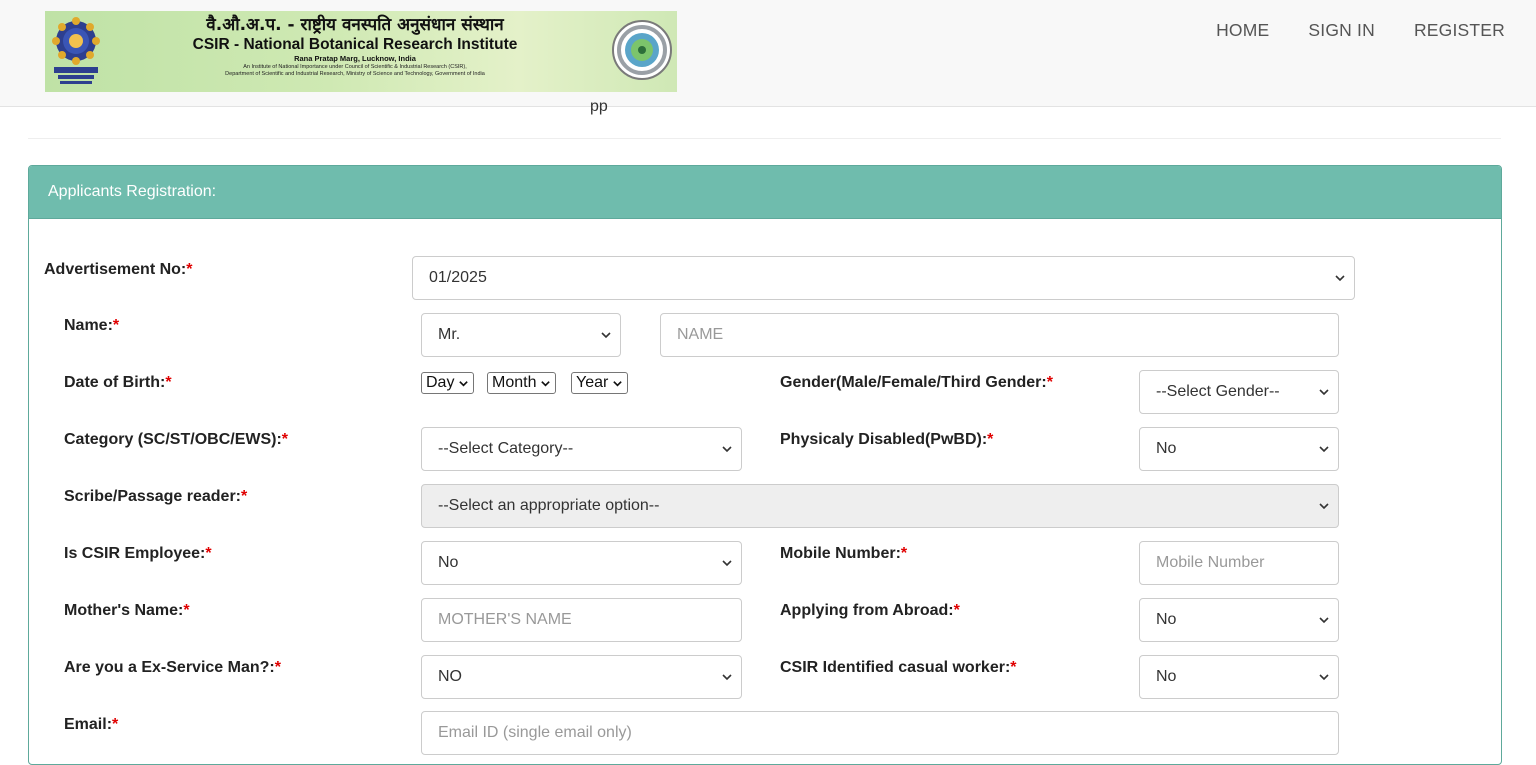  What do you see at coordinates (1218, 391) in the screenshot?
I see `gender-value: --Select Gender--` at bounding box center [1218, 391].